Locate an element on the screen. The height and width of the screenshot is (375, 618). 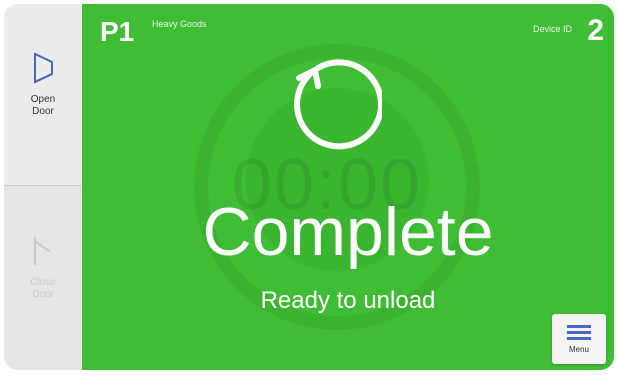
open-door-button: Open Door is located at coordinates (43, 95).